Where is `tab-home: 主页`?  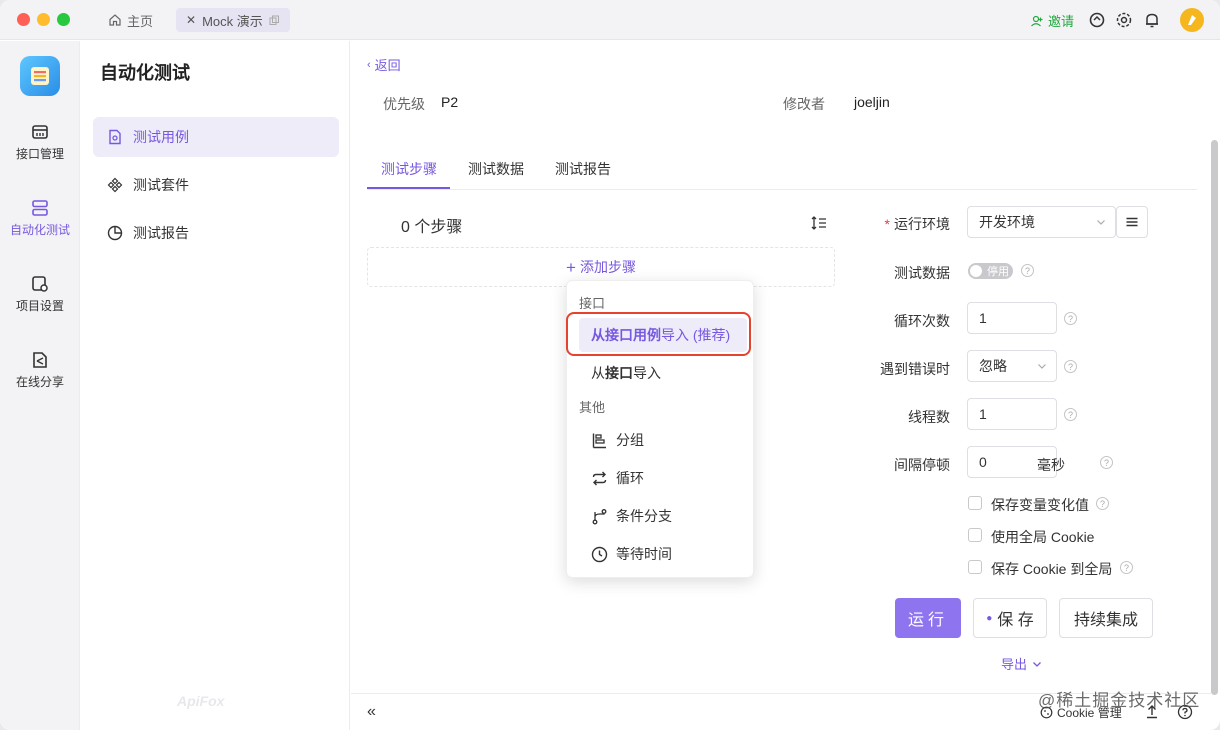 tab-home: 主页 is located at coordinates (130, 20).